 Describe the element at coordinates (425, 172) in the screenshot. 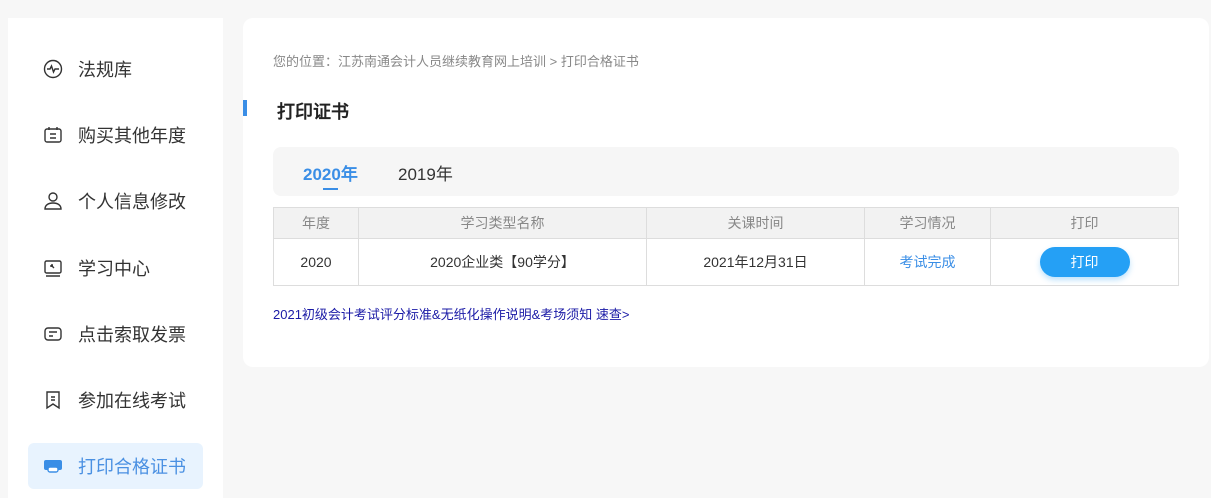

I see `tab-2019: 2019年` at that location.